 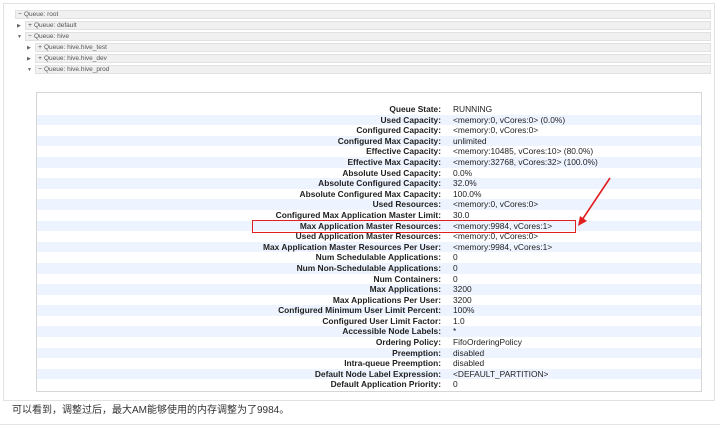 What do you see at coordinates (360, 424) in the screenshot?
I see `divider` at bounding box center [360, 424].